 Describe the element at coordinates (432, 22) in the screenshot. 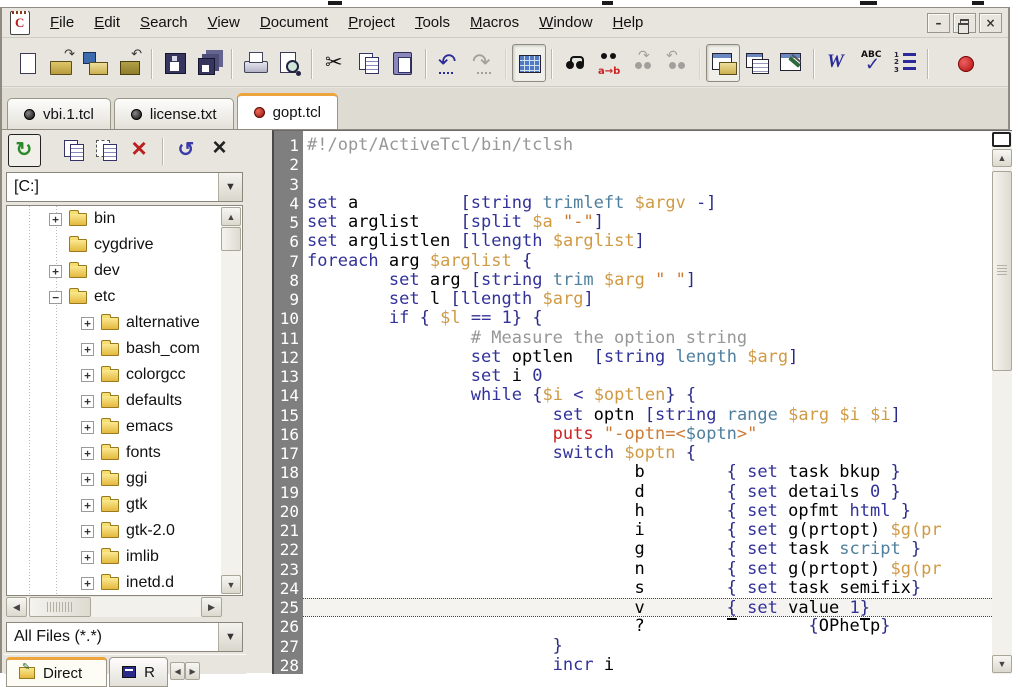

I see `menu-item: Tools` at that location.